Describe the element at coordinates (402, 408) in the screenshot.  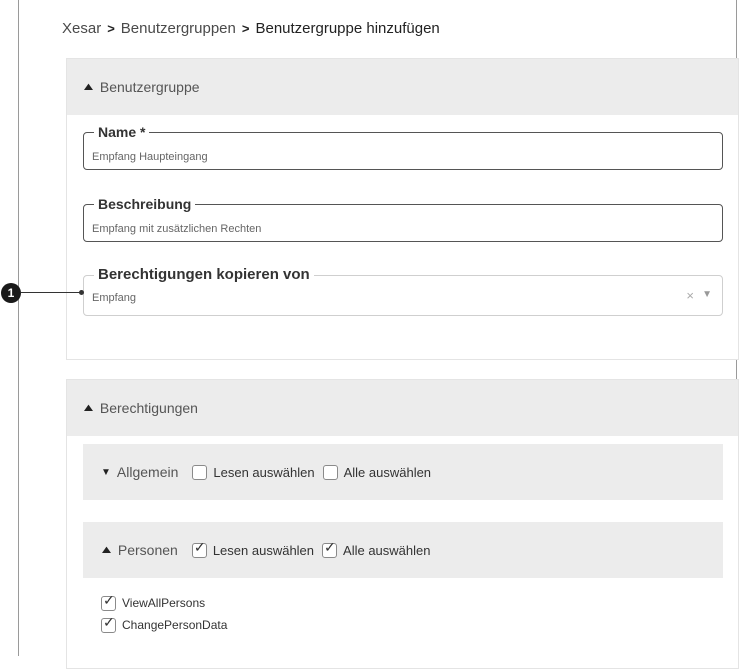
I see `permissions-panel-header: ▲ Berechtigungen` at that location.